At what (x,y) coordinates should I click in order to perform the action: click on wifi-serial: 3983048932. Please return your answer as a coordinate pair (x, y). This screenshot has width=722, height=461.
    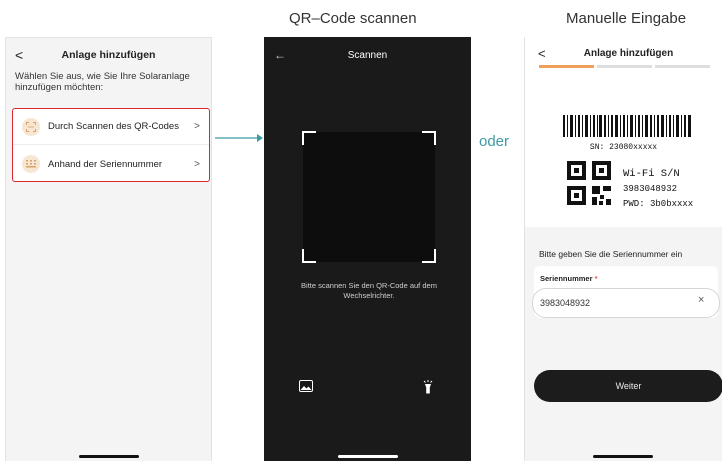
    Looking at the image, I should click on (650, 189).